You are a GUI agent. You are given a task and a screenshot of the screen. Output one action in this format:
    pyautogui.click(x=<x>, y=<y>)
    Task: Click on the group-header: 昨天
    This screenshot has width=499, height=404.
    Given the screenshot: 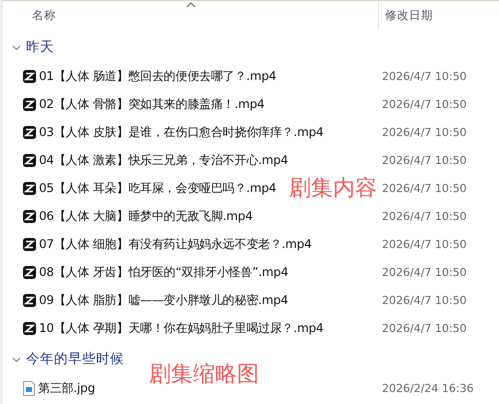 What is the action you would take?
    pyautogui.click(x=40, y=47)
    